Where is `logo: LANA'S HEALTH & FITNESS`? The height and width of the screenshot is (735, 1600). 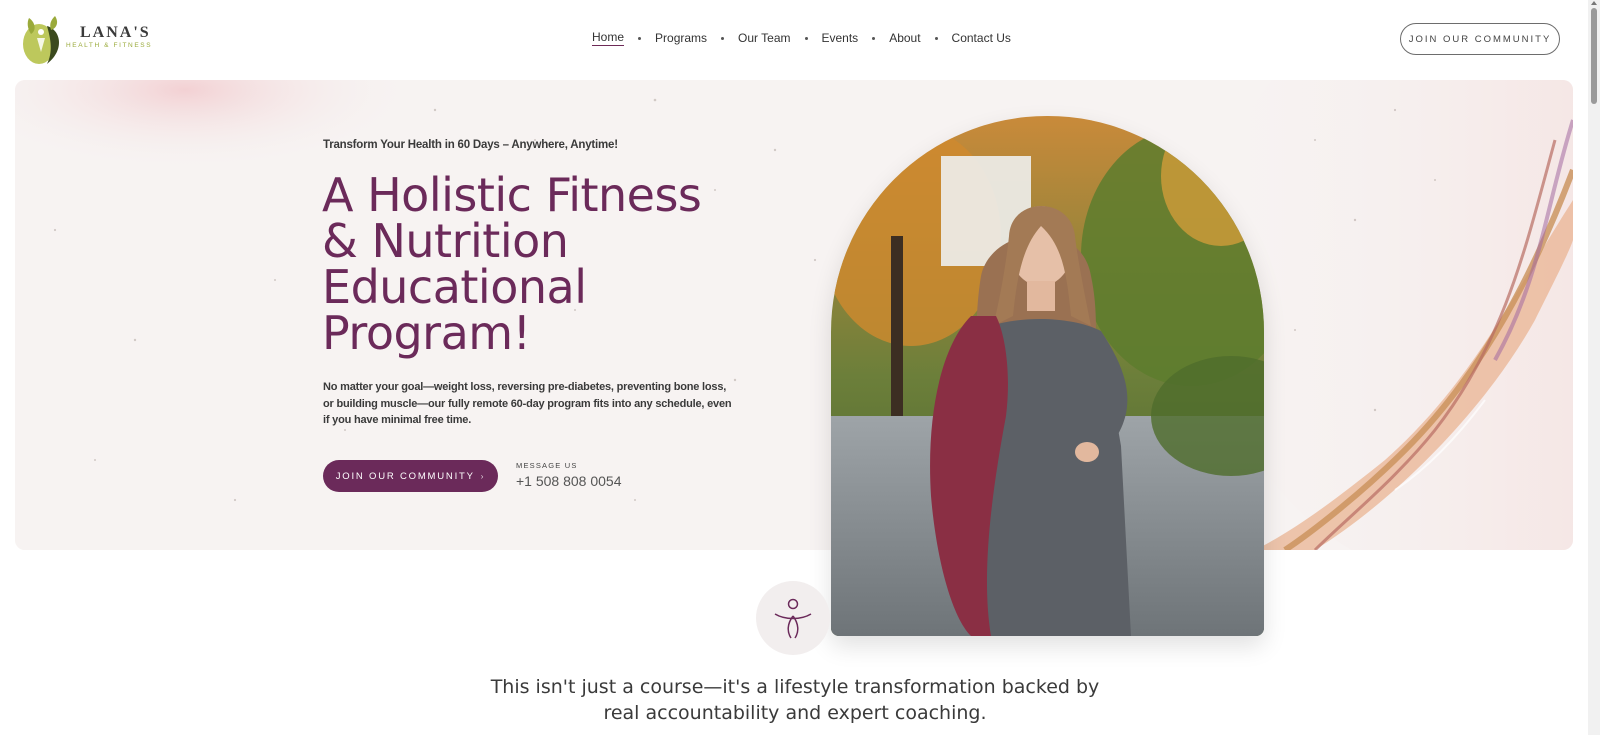 logo: LANA'S HEALTH & FITNESS is located at coordinates (87, 40).